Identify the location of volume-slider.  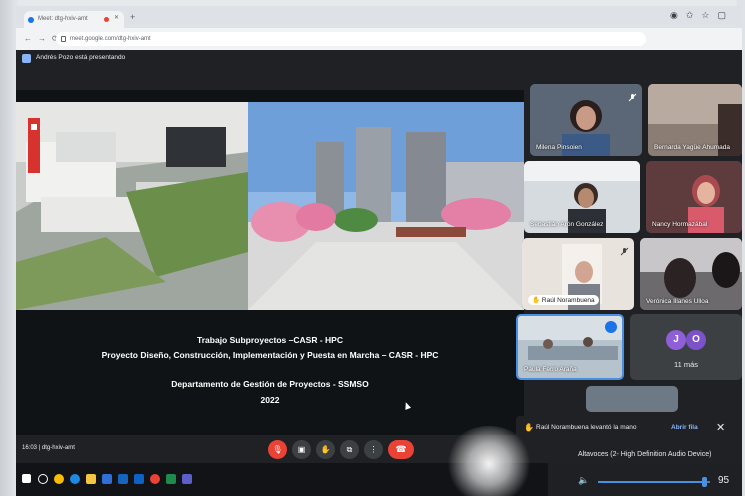
(654, 482).